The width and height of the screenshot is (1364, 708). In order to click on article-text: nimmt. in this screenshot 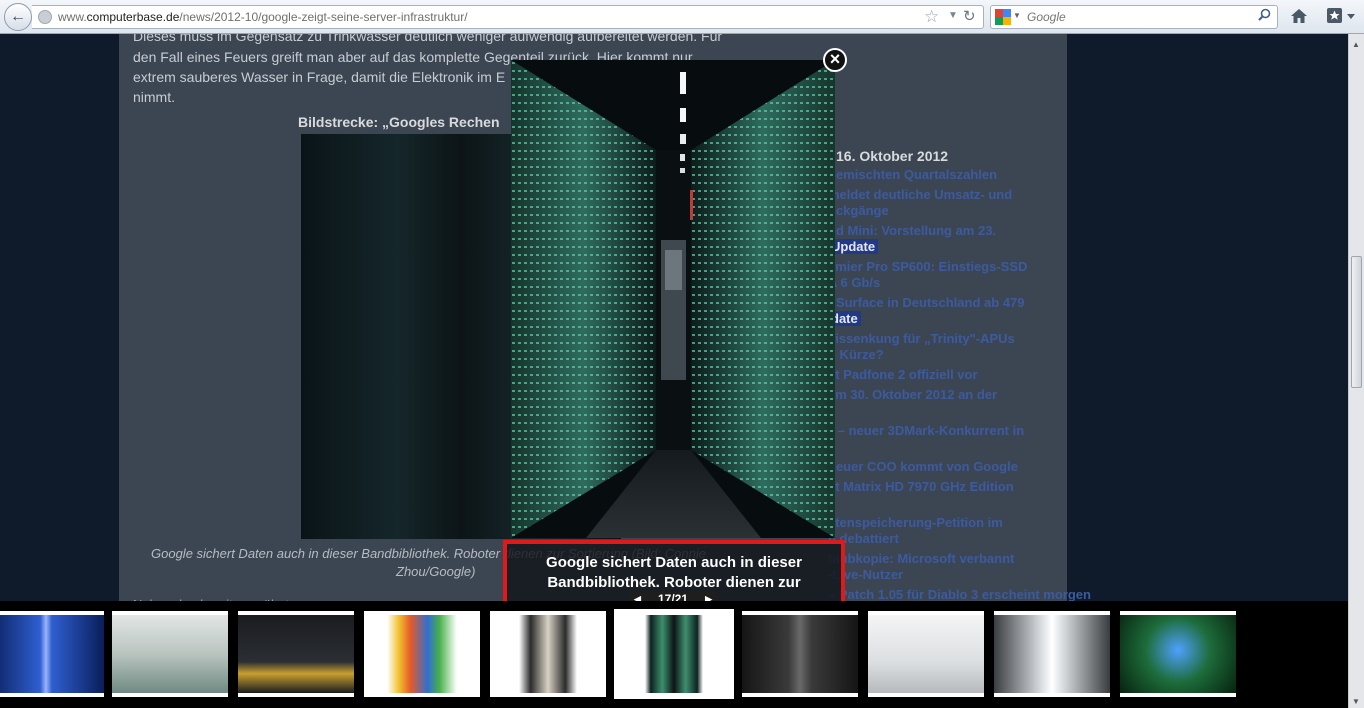, I will do `click(154, 97)`.